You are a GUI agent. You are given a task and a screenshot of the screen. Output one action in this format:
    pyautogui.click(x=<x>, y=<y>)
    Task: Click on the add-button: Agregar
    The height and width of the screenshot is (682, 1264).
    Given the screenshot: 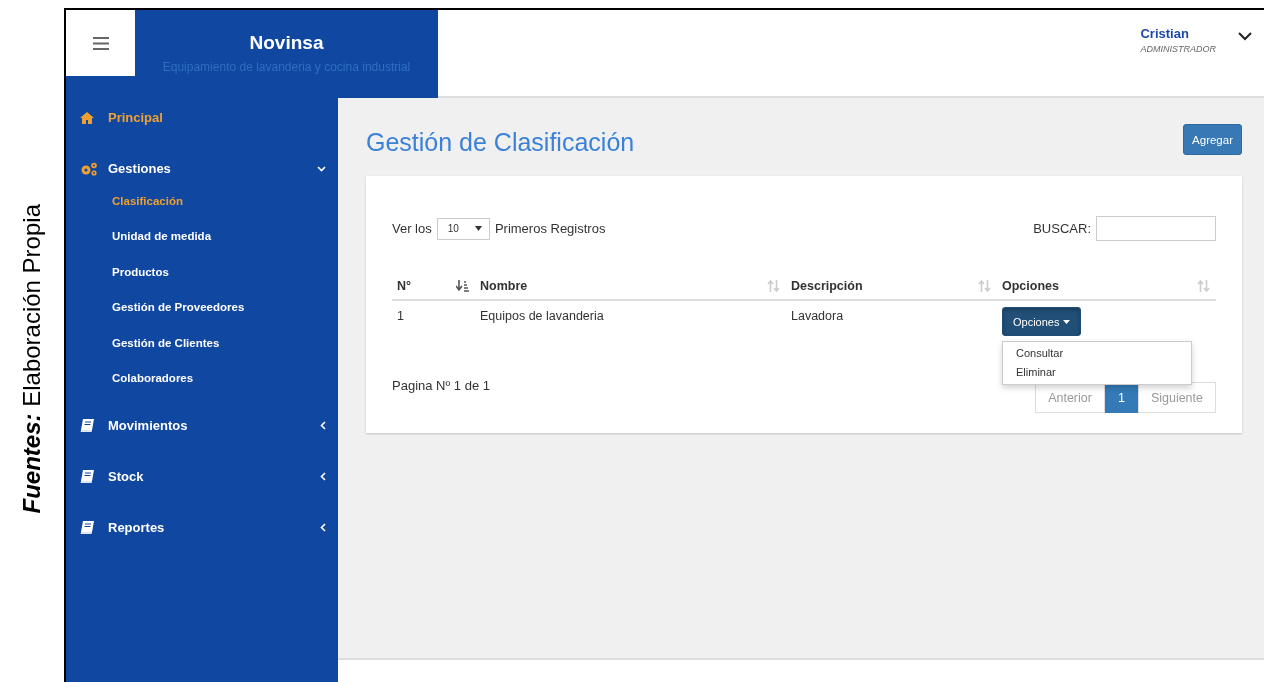 What is the action you would take?
    pyautogui.click(x=1212, y=139)
    